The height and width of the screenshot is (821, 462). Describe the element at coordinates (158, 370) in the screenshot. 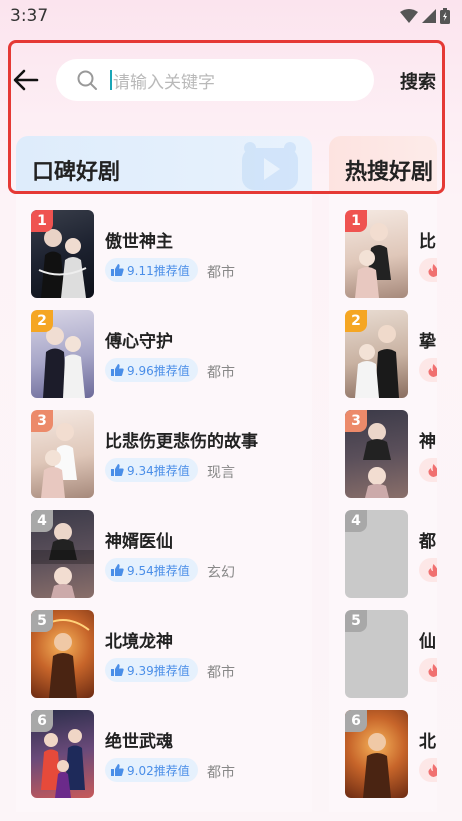

I see `score-text: 9.96推荐值` at that location.